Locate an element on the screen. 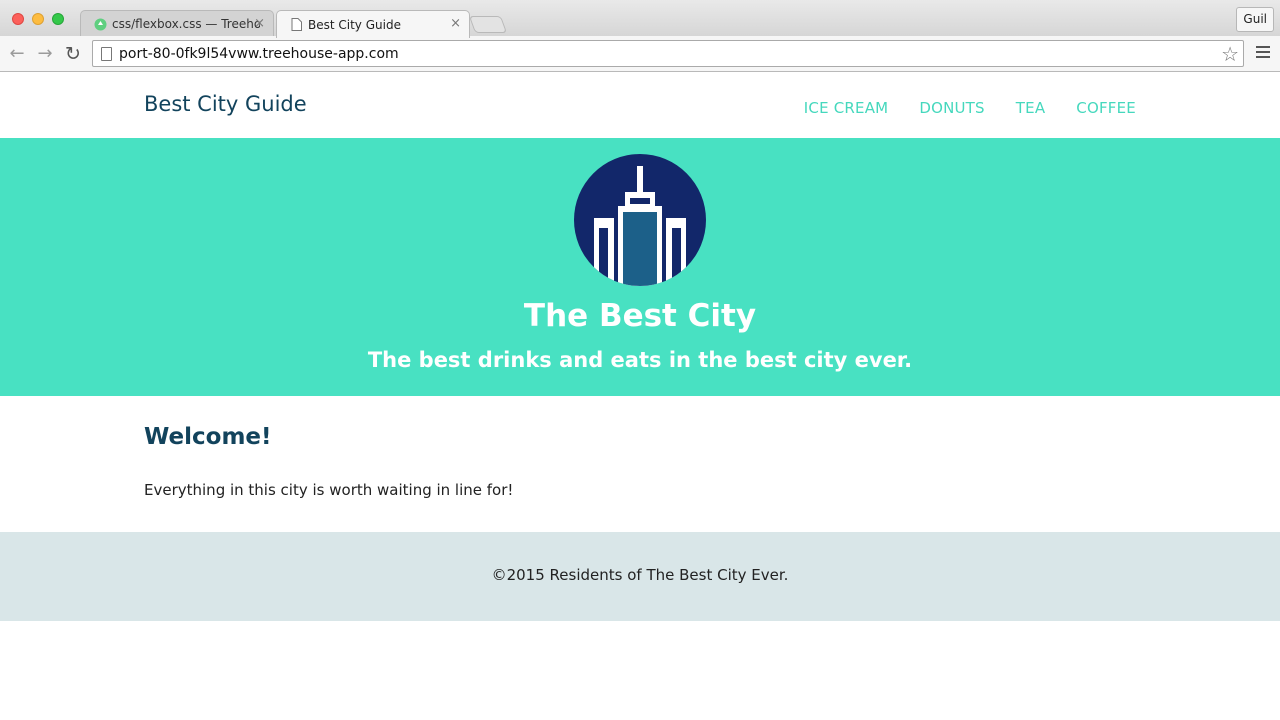 This screenshot has height=720, width=1280. star-icon: ☆ is located at coordinates (1230, 54).